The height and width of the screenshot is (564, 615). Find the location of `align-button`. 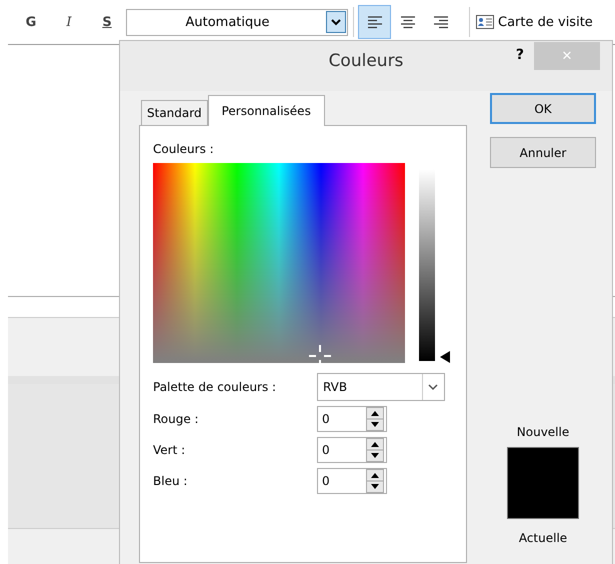

align-button is located at coordinates (374, 22).